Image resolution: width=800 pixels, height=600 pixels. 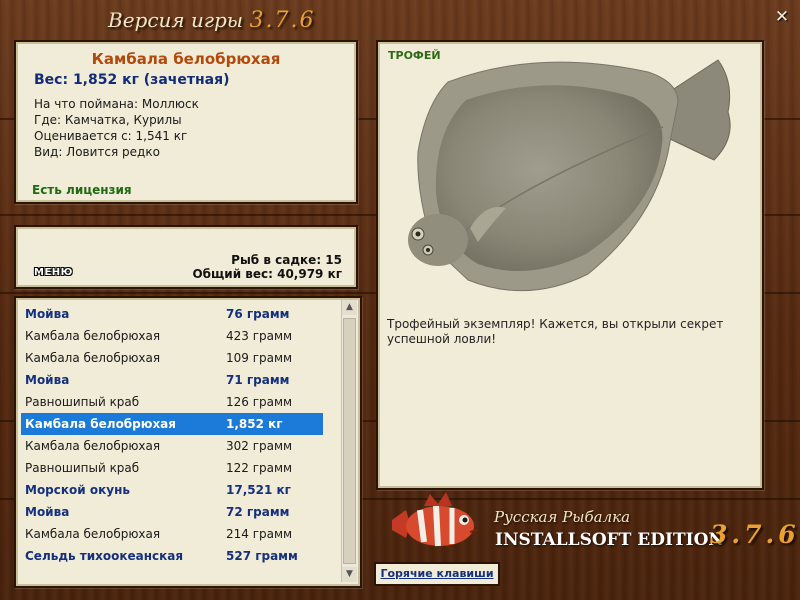 What do you see at coordinates (259, 358) in the screenshot?
I see `catch-fish-weight: 109 грамм` at bounding box center [259, 358].